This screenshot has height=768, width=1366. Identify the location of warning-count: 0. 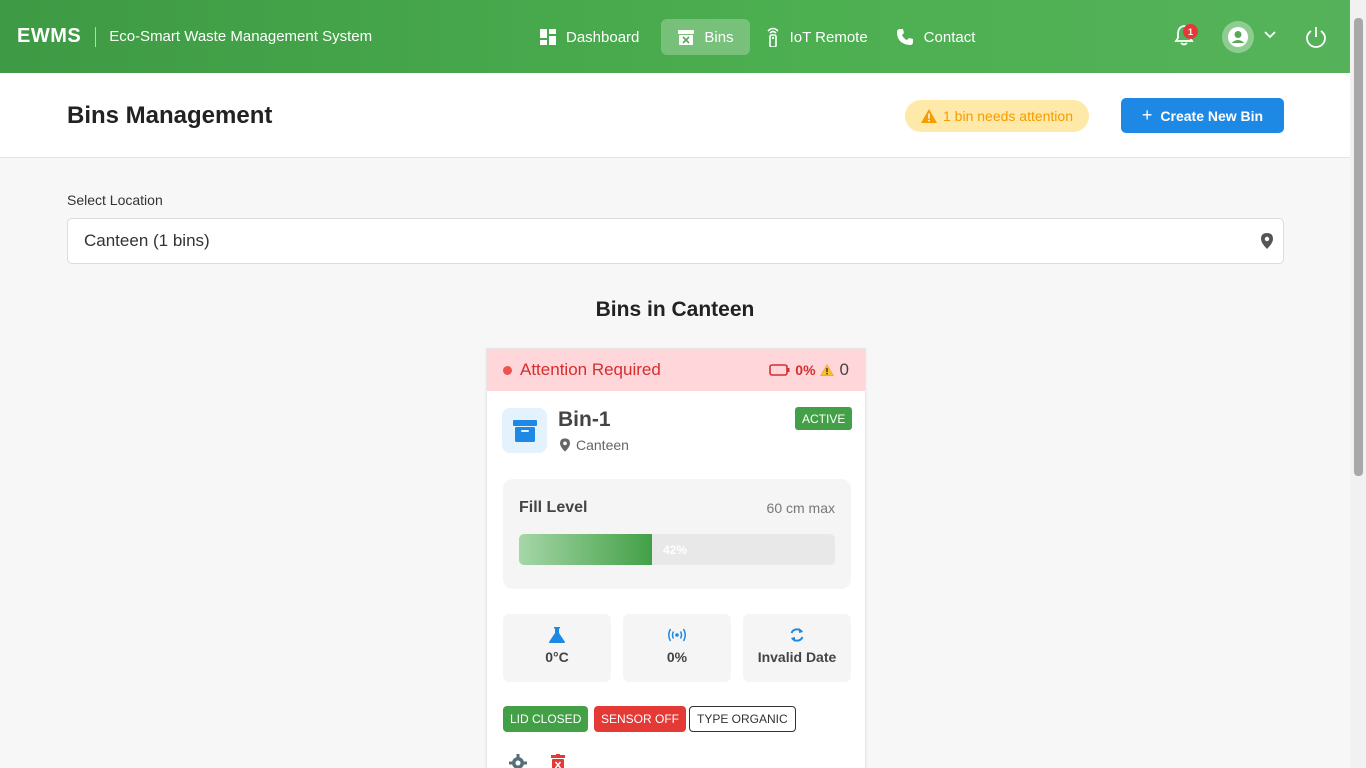
(844, 369).